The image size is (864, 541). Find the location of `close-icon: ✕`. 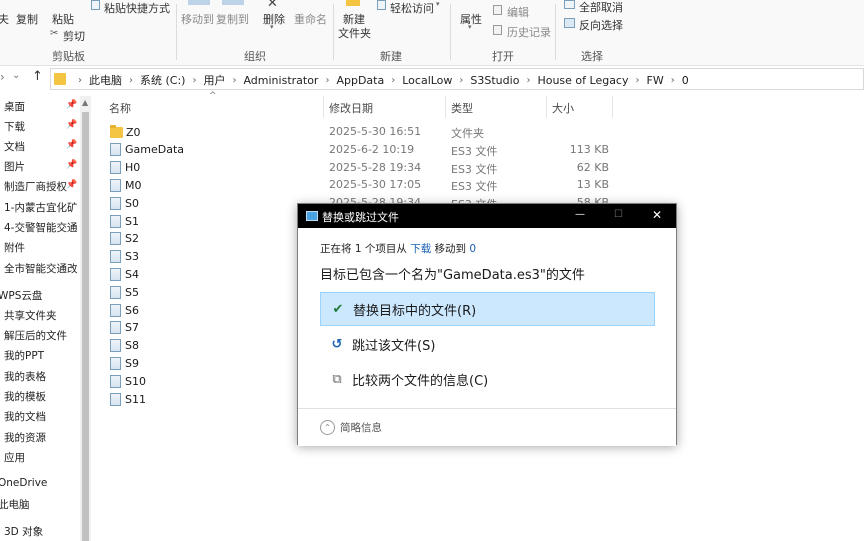

close-icon: ✕ is located at coordinates (657, 215).